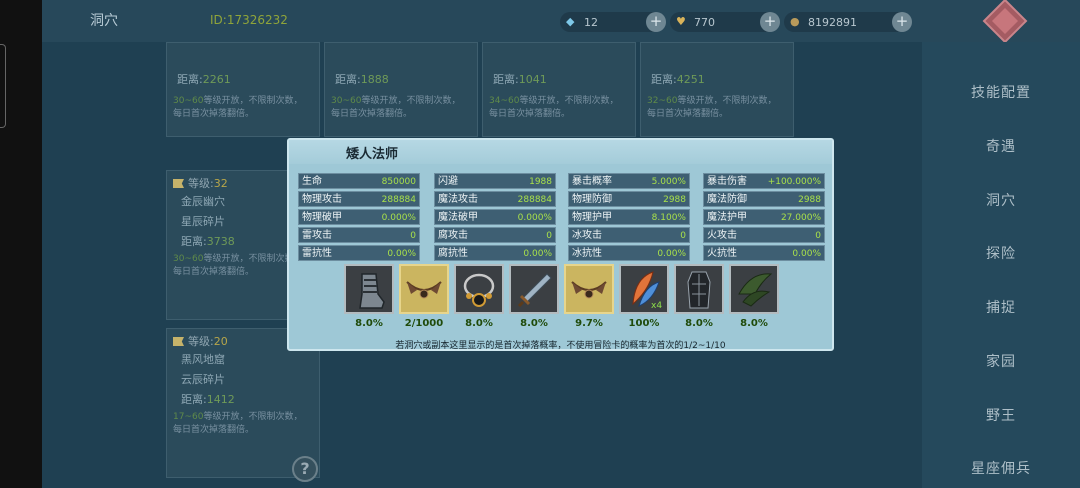 The height and width of the screenshot is (488, 1080). What do you see at coordinates (1001, 415) in the screenshot?
I see `menu-item-wild-king: 野王` at bounding box center [1001, 415].